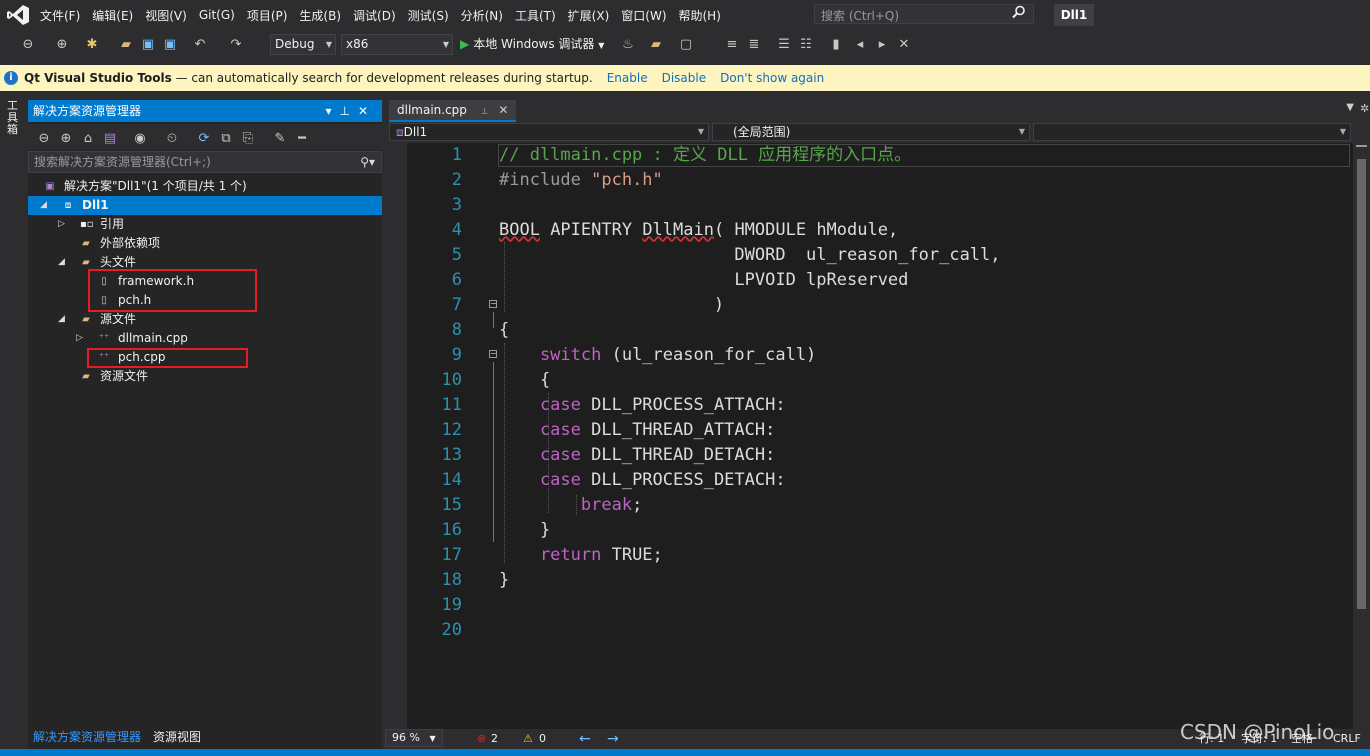 This screenshot has width=1370, height=756. What do you see at coordinates (904, 45) in the screenshot?
I see `clear-bookmarks-icon: ✕` at bounding box center [904, 45].